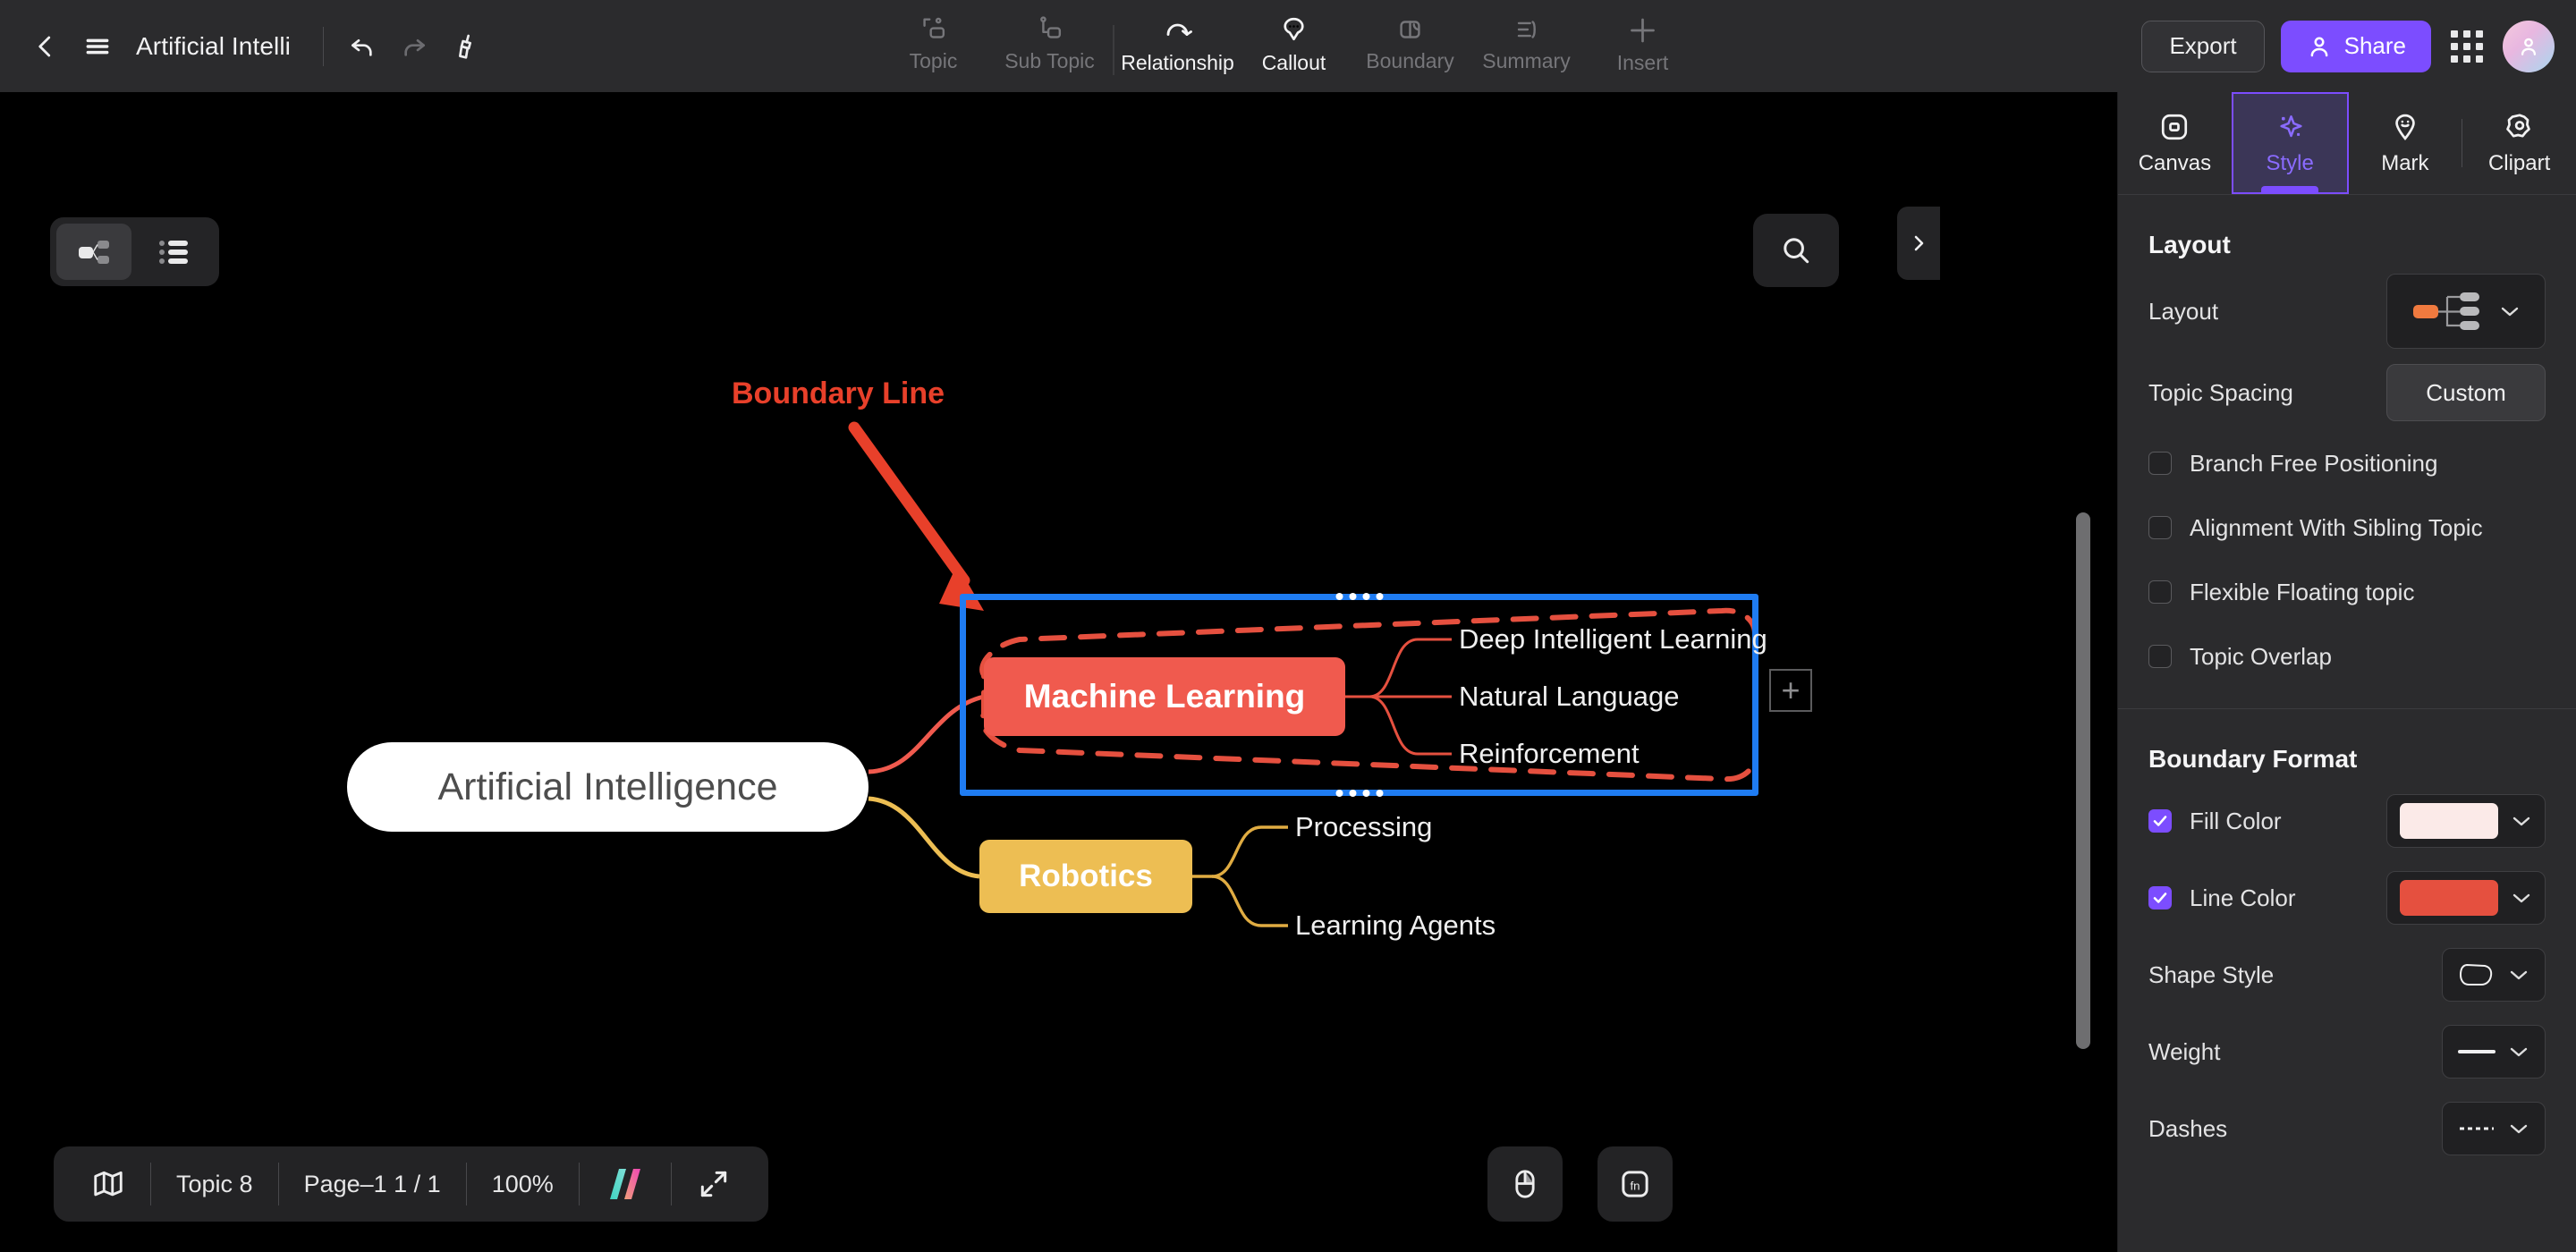 This screenshot has width=2576, height=1252. What do you see at coordinates (2405, 143) in the screenshot?
I see `tab-mark: Mark` at bounding box center [2405, 143].